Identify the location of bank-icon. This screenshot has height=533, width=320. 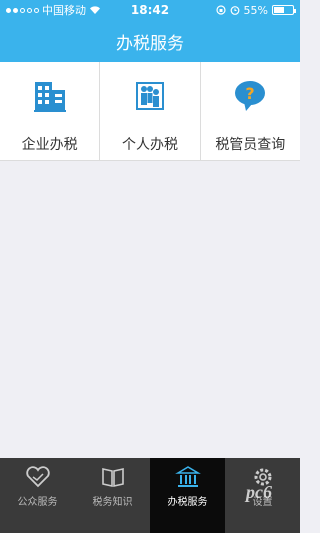
(187, 476).